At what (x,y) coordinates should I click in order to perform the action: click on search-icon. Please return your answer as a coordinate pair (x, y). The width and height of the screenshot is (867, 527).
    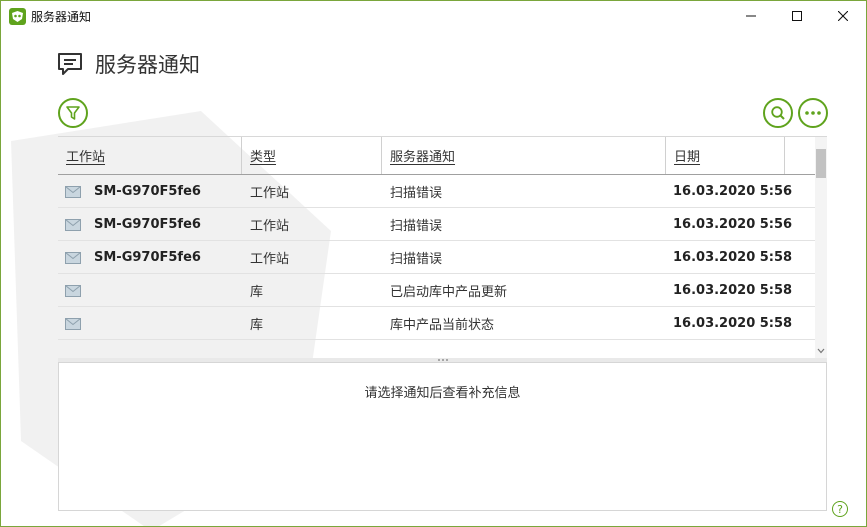
    Looking at the image, I should click on (778, 113).